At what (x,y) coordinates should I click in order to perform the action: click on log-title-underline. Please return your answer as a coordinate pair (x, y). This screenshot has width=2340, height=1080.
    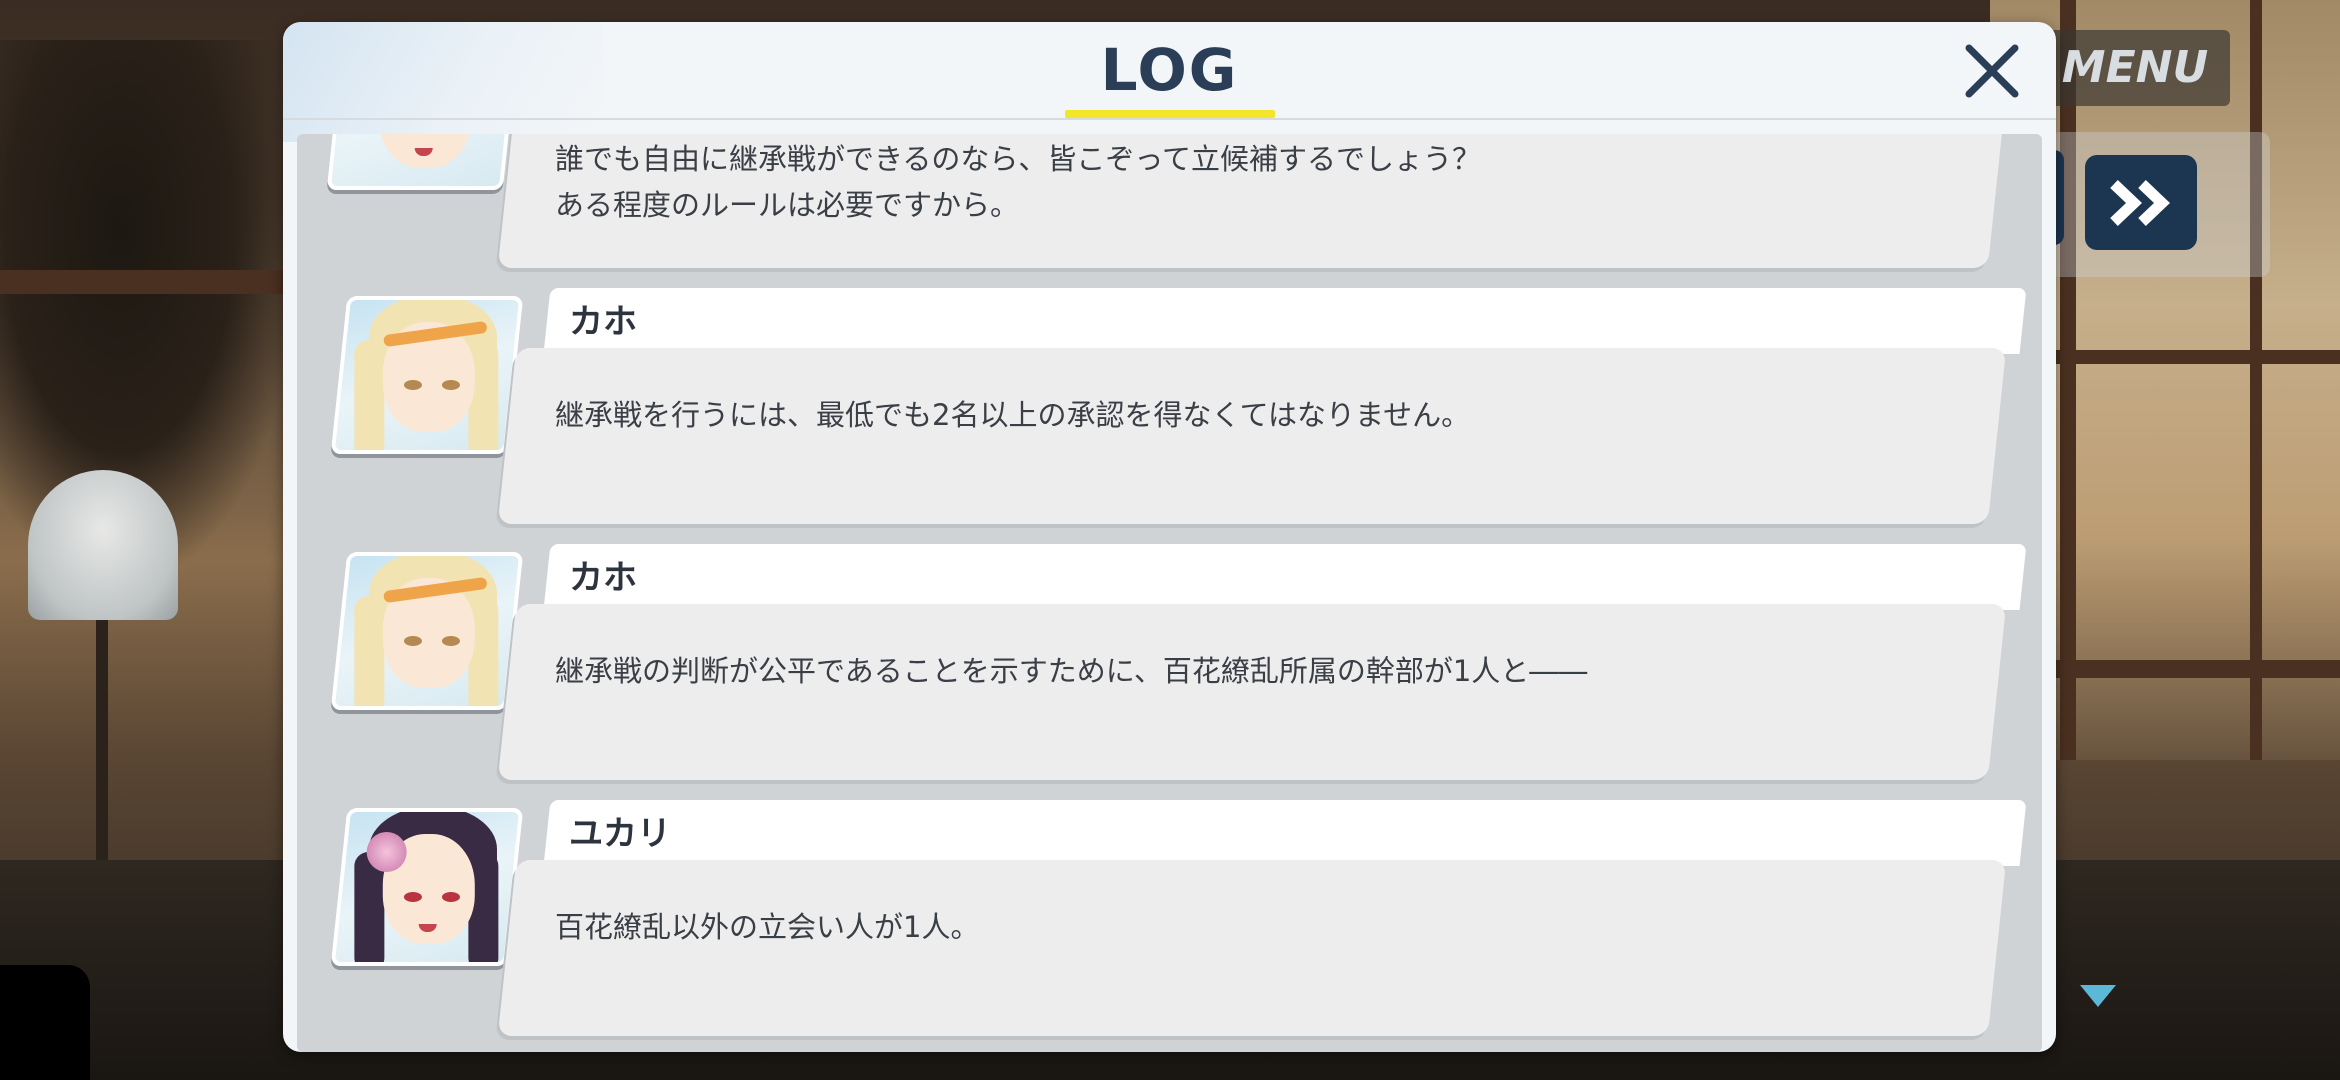
    Looking at the image, I should click on (1170, 114).